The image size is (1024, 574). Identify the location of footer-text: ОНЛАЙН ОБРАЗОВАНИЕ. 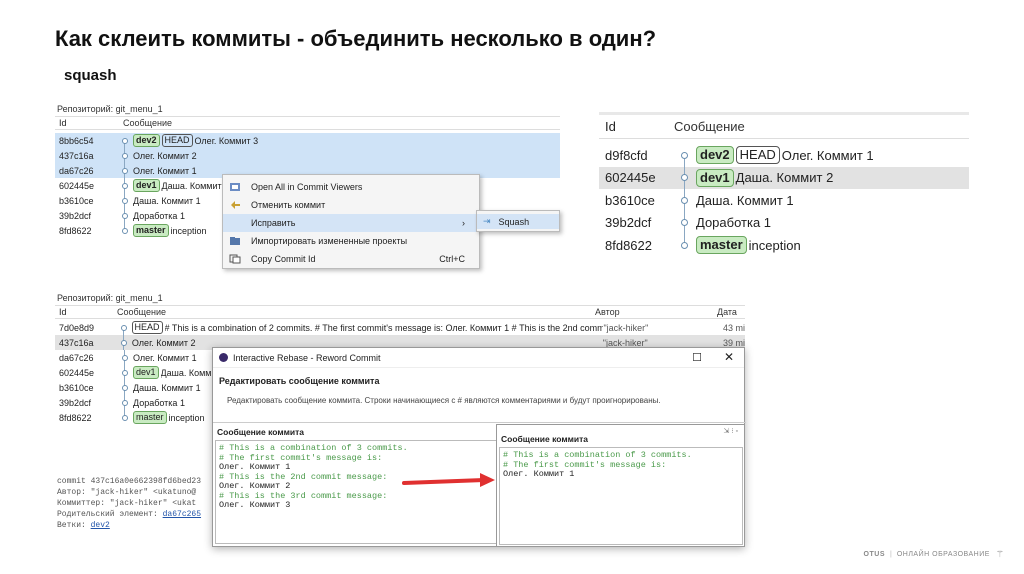
(943, 554).